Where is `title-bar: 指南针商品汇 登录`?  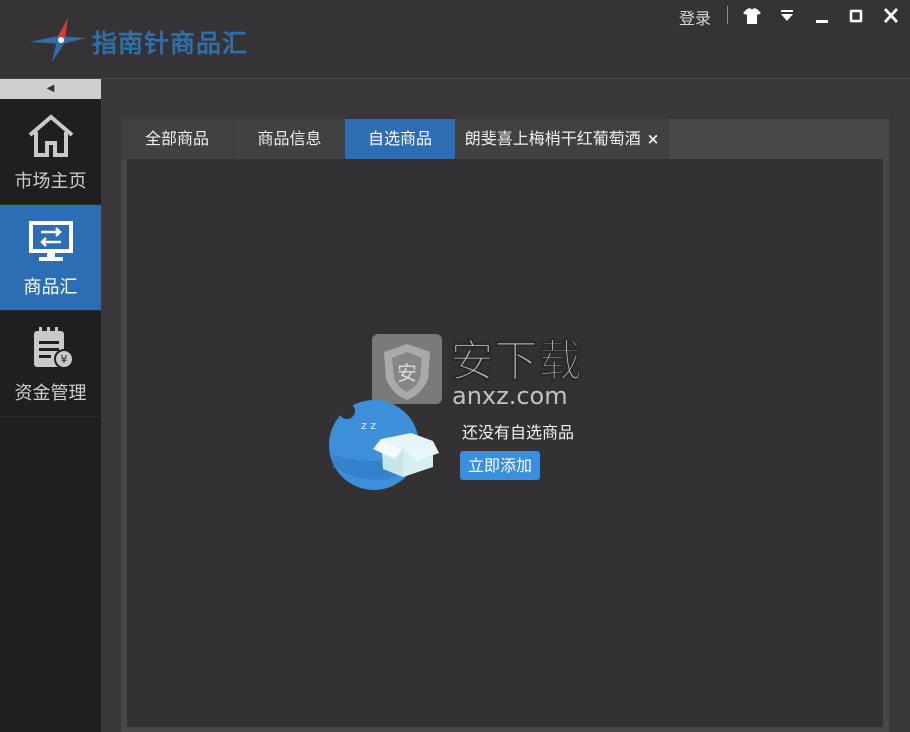
title-bar: 指南针商品汇 登录 is located at coordinates (455, 39).